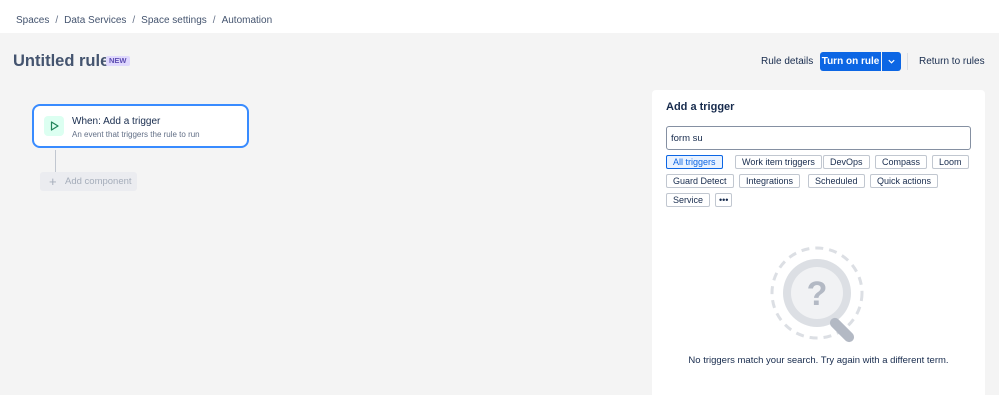 This screenshot has height=395, width=999. Describe the element at coordinates (98, 181) in the screenshot. I see `add-component-label: Add component` at that location.